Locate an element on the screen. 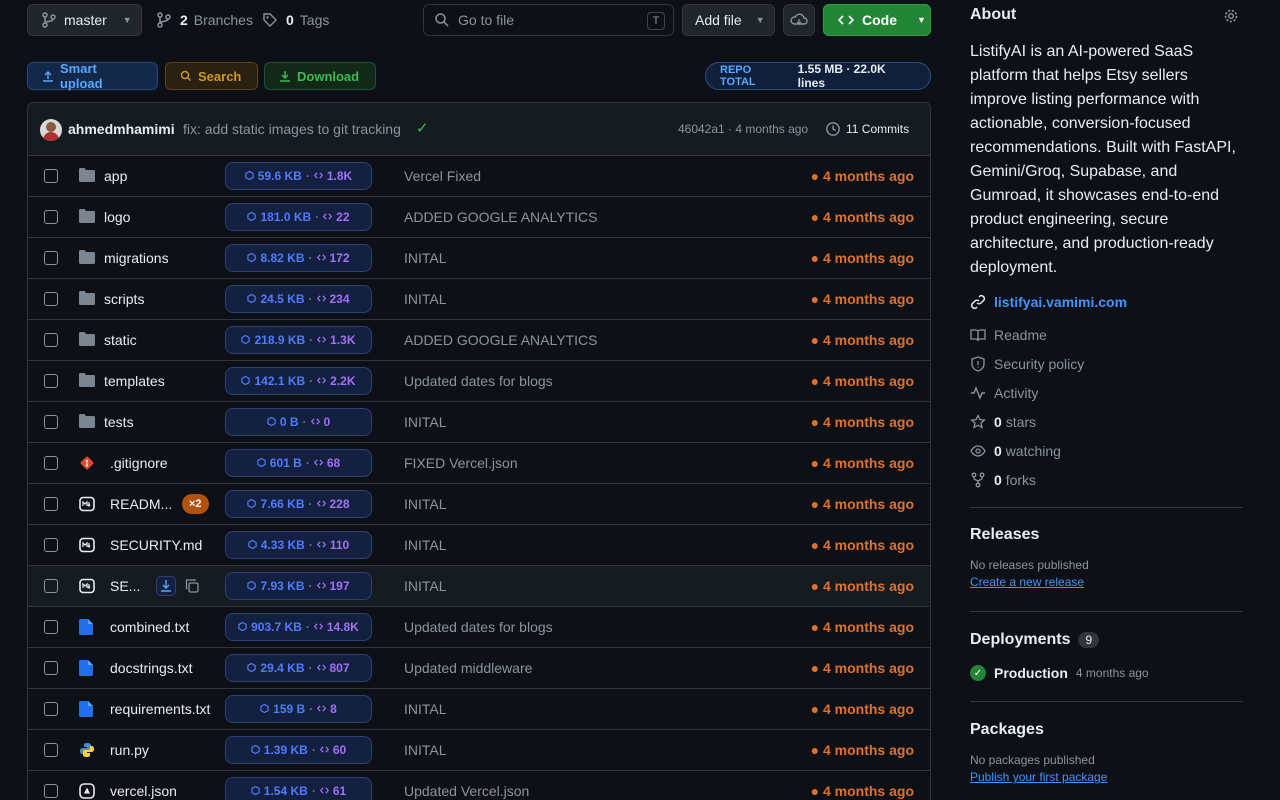  file-name: migrations is located at coordinates (136, 258).